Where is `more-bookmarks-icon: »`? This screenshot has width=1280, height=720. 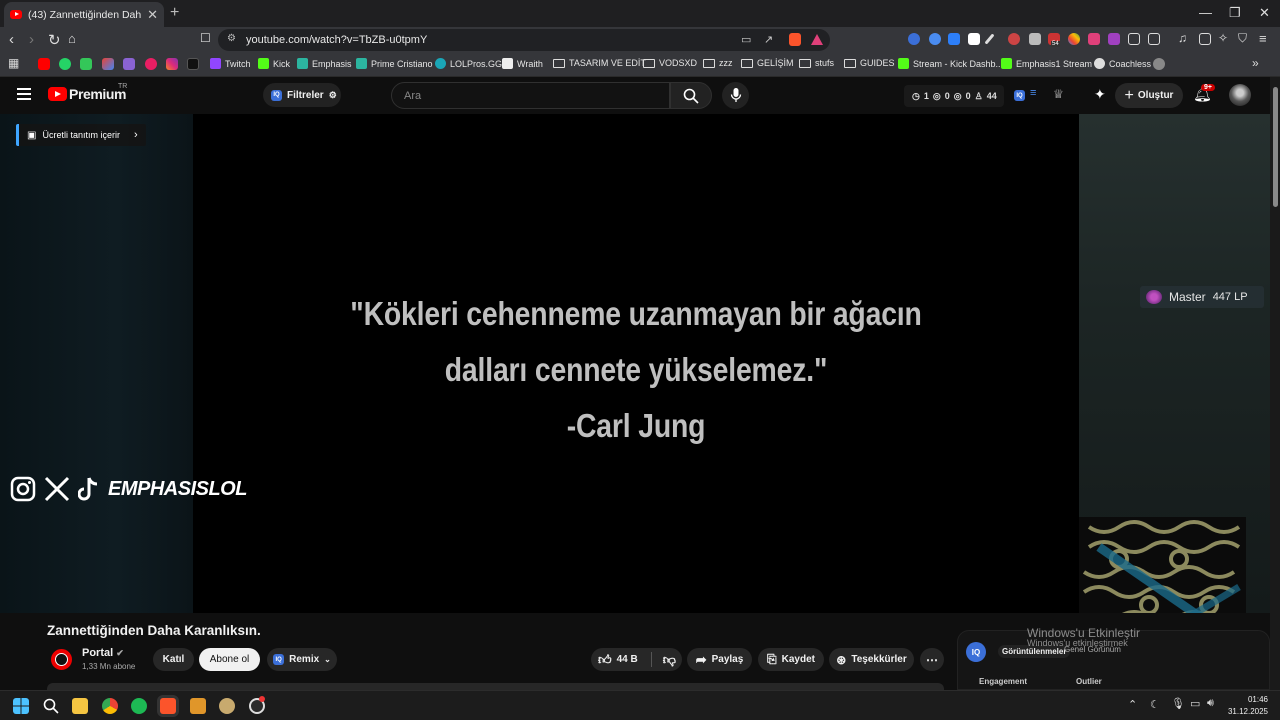
more-bookmarks-icon: » is located at coordinates (1255, 63).